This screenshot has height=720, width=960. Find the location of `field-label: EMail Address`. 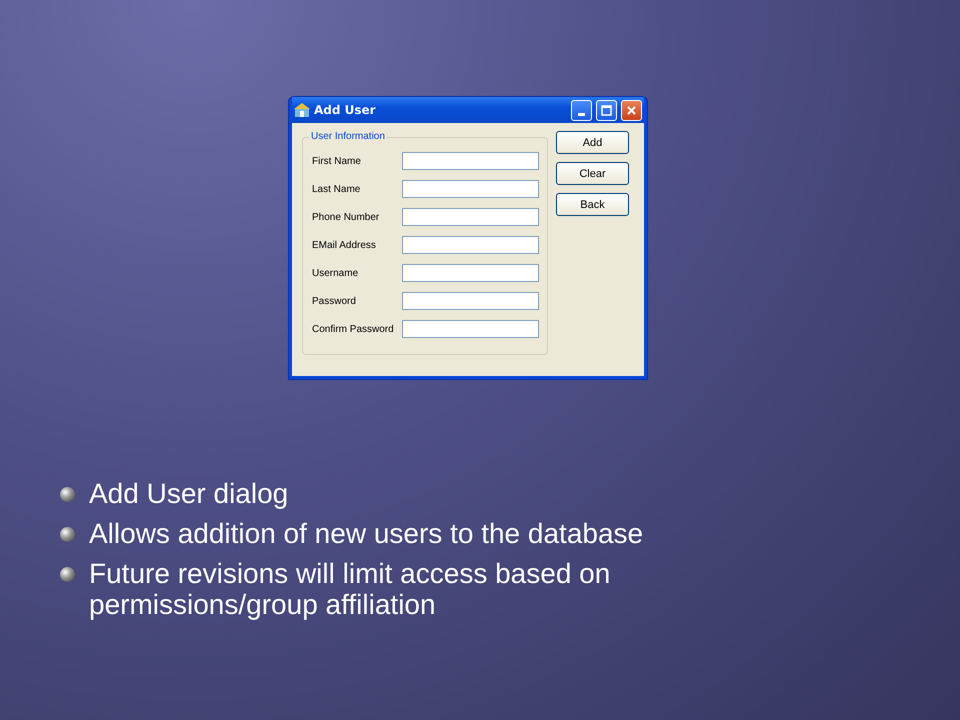

field-label: EMail Address is located at coordinates (344, 245).